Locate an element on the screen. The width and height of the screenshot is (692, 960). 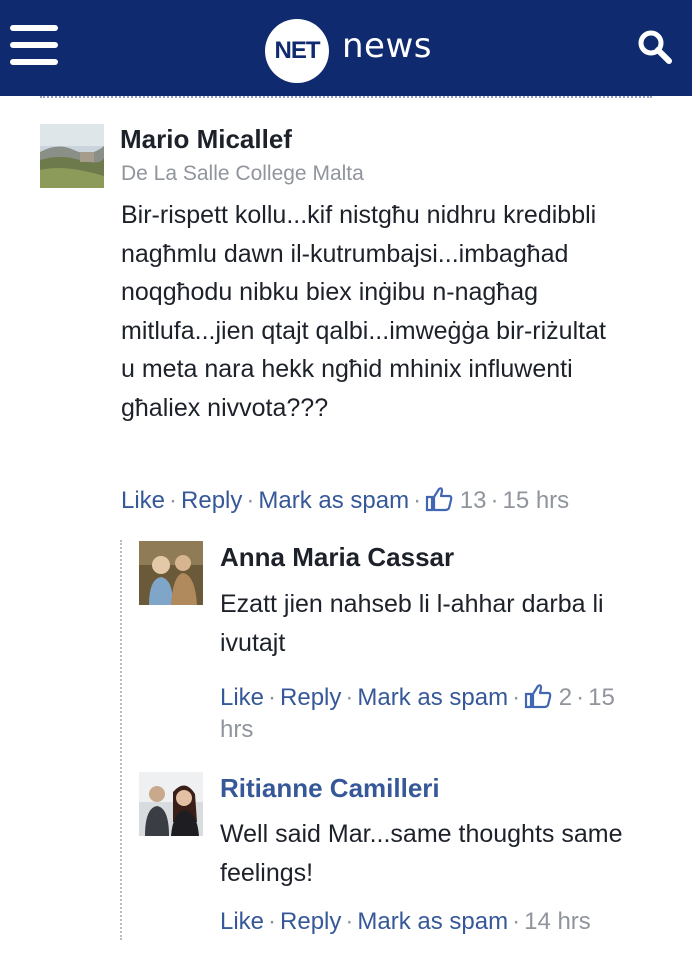
hamburger-icon is located at coordinates (34, 45).